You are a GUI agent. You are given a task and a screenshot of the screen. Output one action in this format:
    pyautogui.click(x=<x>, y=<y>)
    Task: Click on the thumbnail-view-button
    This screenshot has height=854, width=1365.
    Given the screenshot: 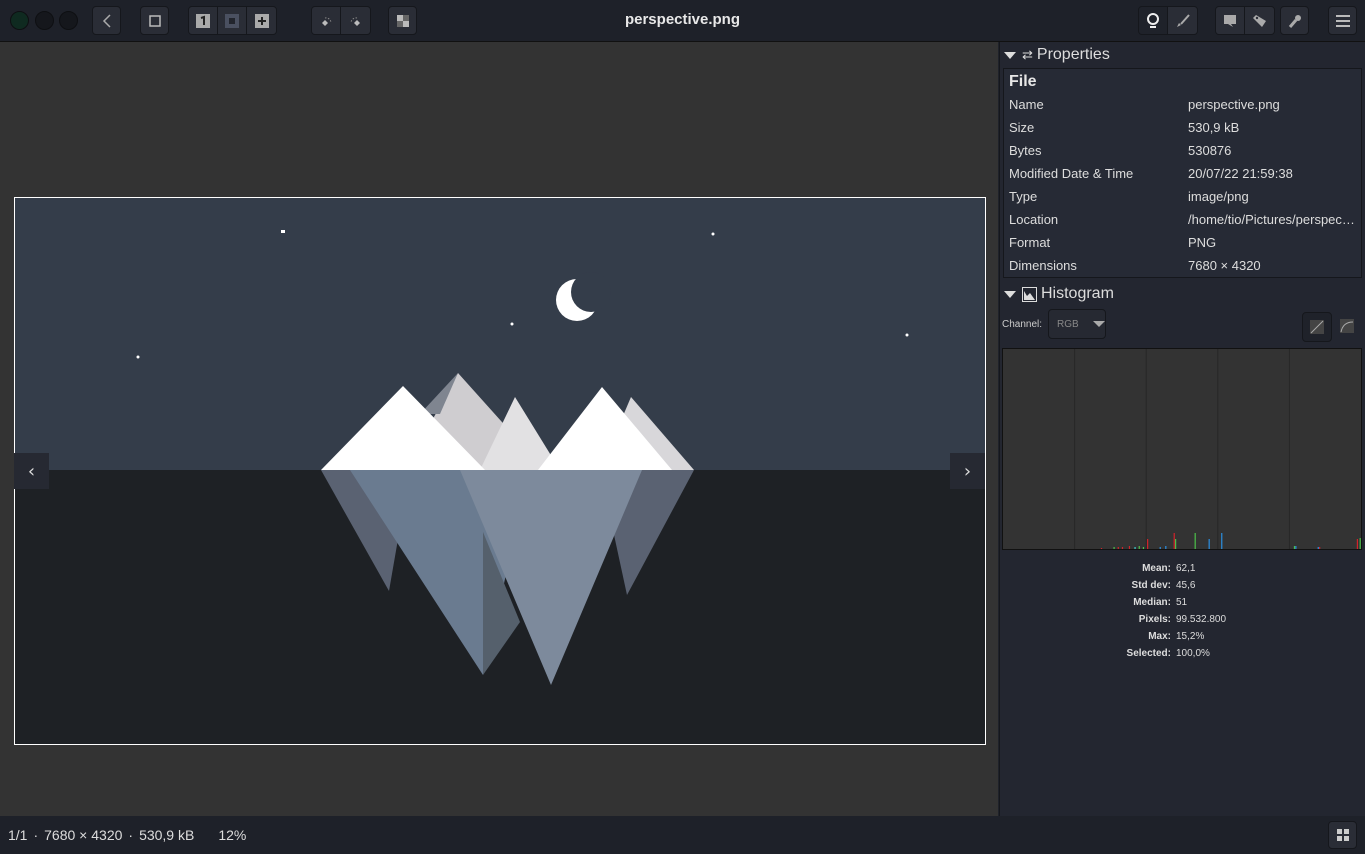 What is the action you would take?
    pyautogui.click(x=1342, y=835)
    